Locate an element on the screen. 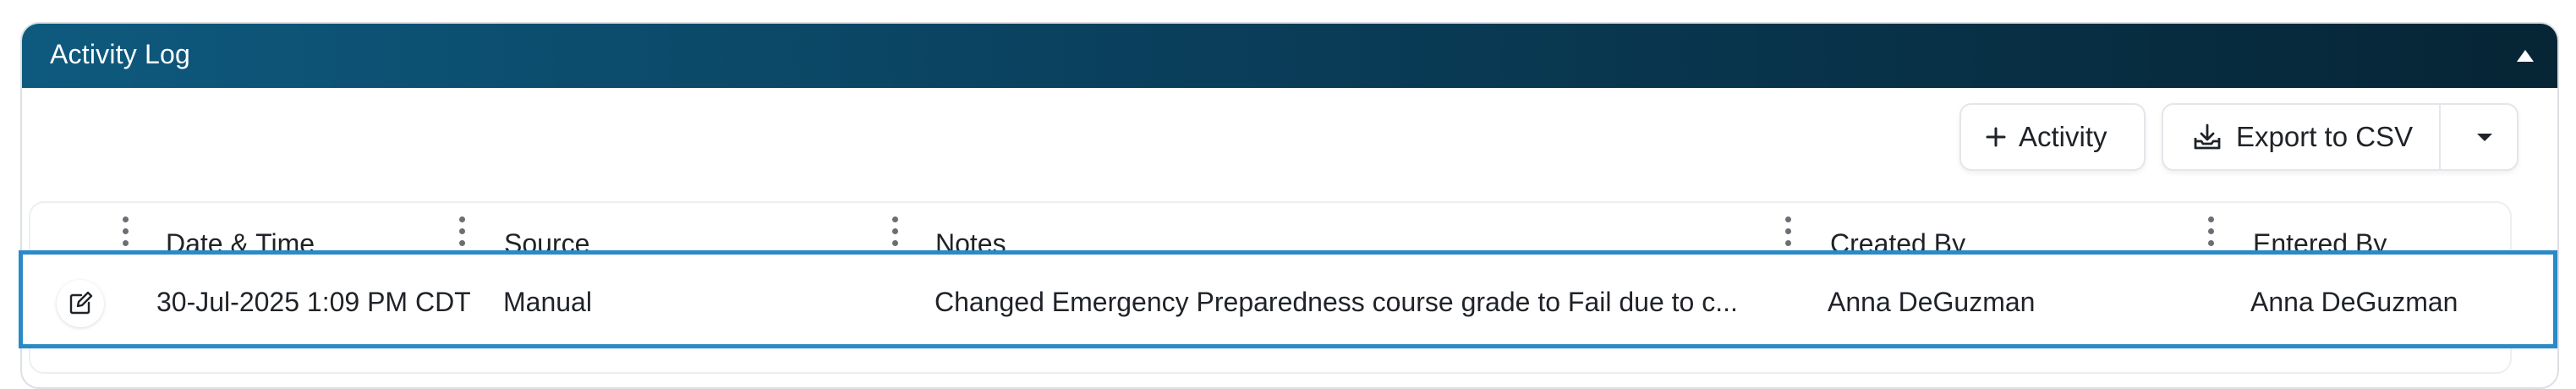  panel-title: Activity Log is located at coordinates (120, 54).